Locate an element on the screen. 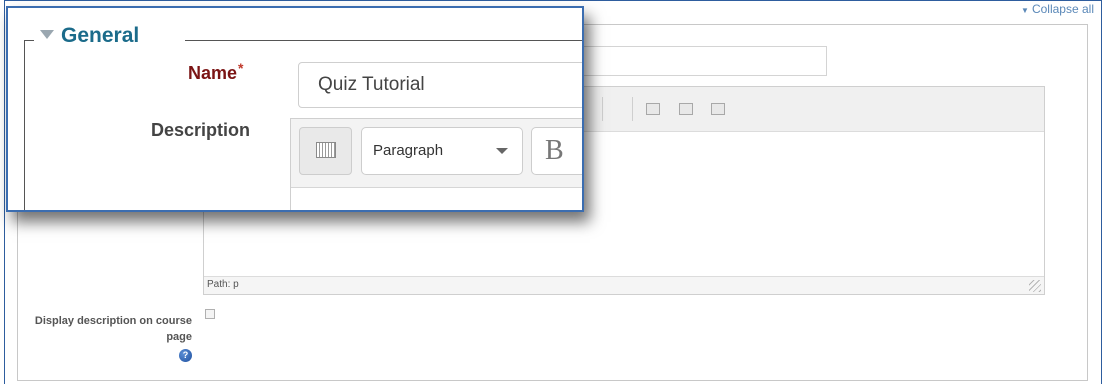 The width and height of the screenshot is (1104, 384). bold-button: B is located at coordinates (556, 151).